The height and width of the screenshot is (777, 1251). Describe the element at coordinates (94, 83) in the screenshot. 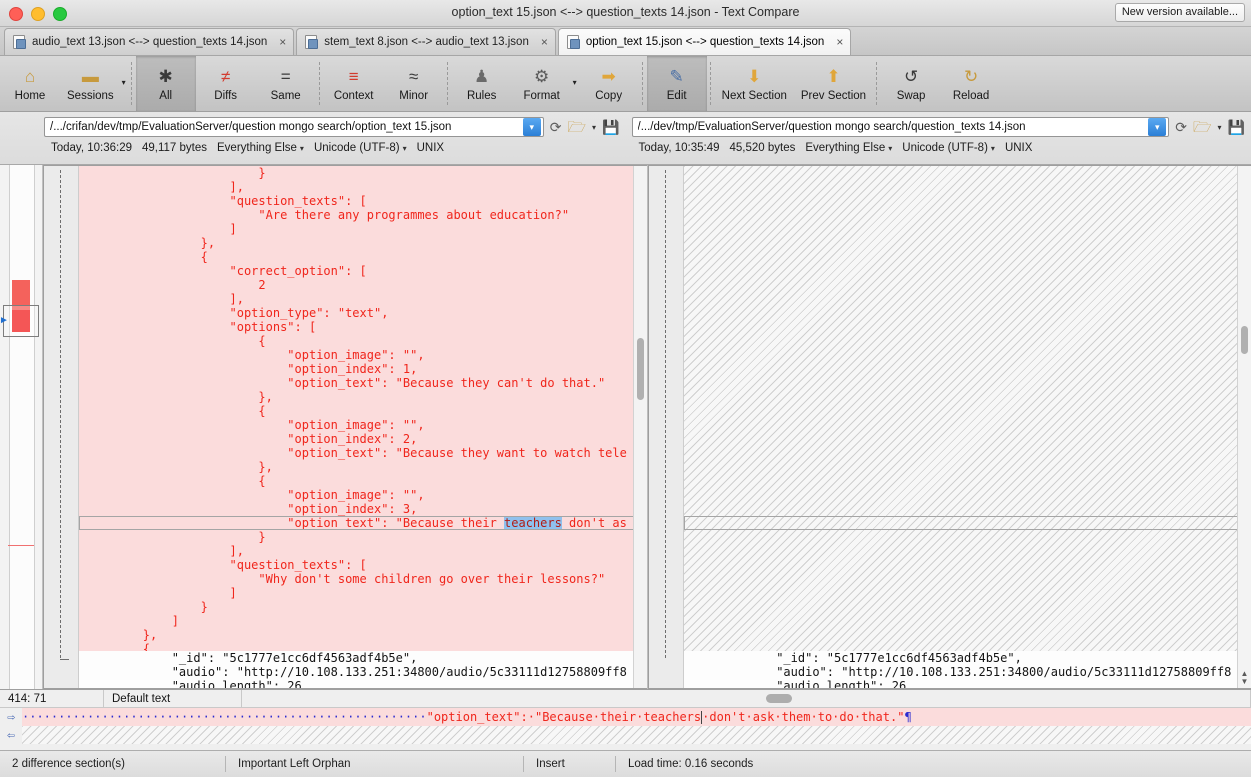

I see `toolbar-button-sessions: ▬ Sessions ▾` at that location.